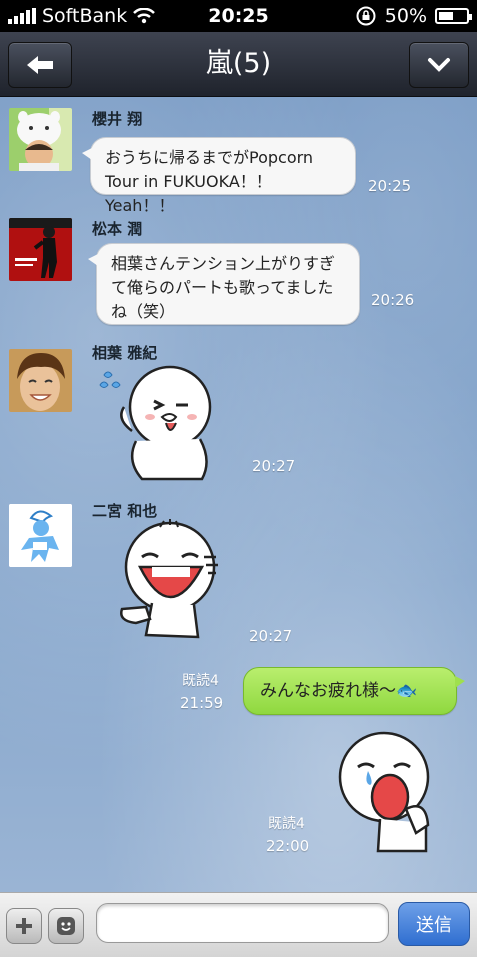 The image size is (477, 957). What do you see at coordinates (40, 139) in the screenshot?
I see `avatar-sakurai` at bounding box center [40, 139].